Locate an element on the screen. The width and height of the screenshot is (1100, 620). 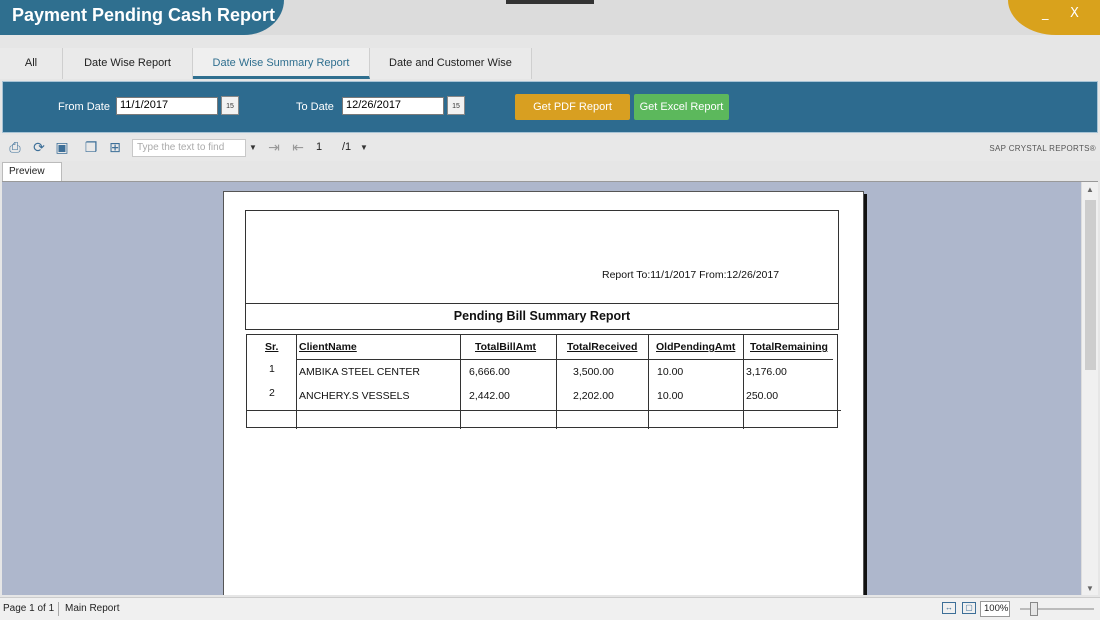
table-cell: 6,666.00 is located at coordinates (489, 372).